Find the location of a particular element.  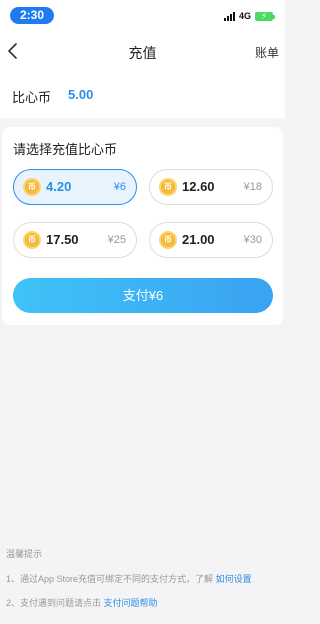

how-to-setup-link: 如何设置 is located at coordinates (234, 579).